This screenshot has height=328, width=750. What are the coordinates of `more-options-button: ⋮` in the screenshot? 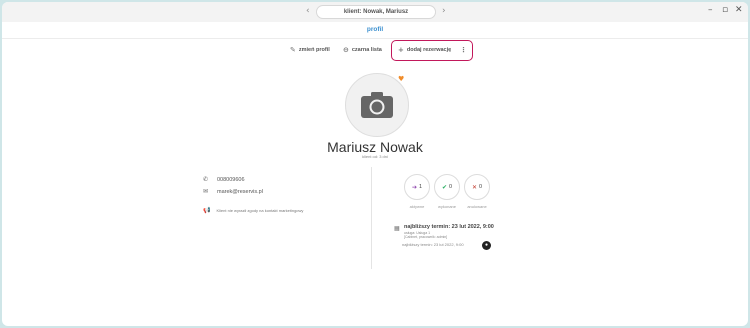 It's located at (463, 50).